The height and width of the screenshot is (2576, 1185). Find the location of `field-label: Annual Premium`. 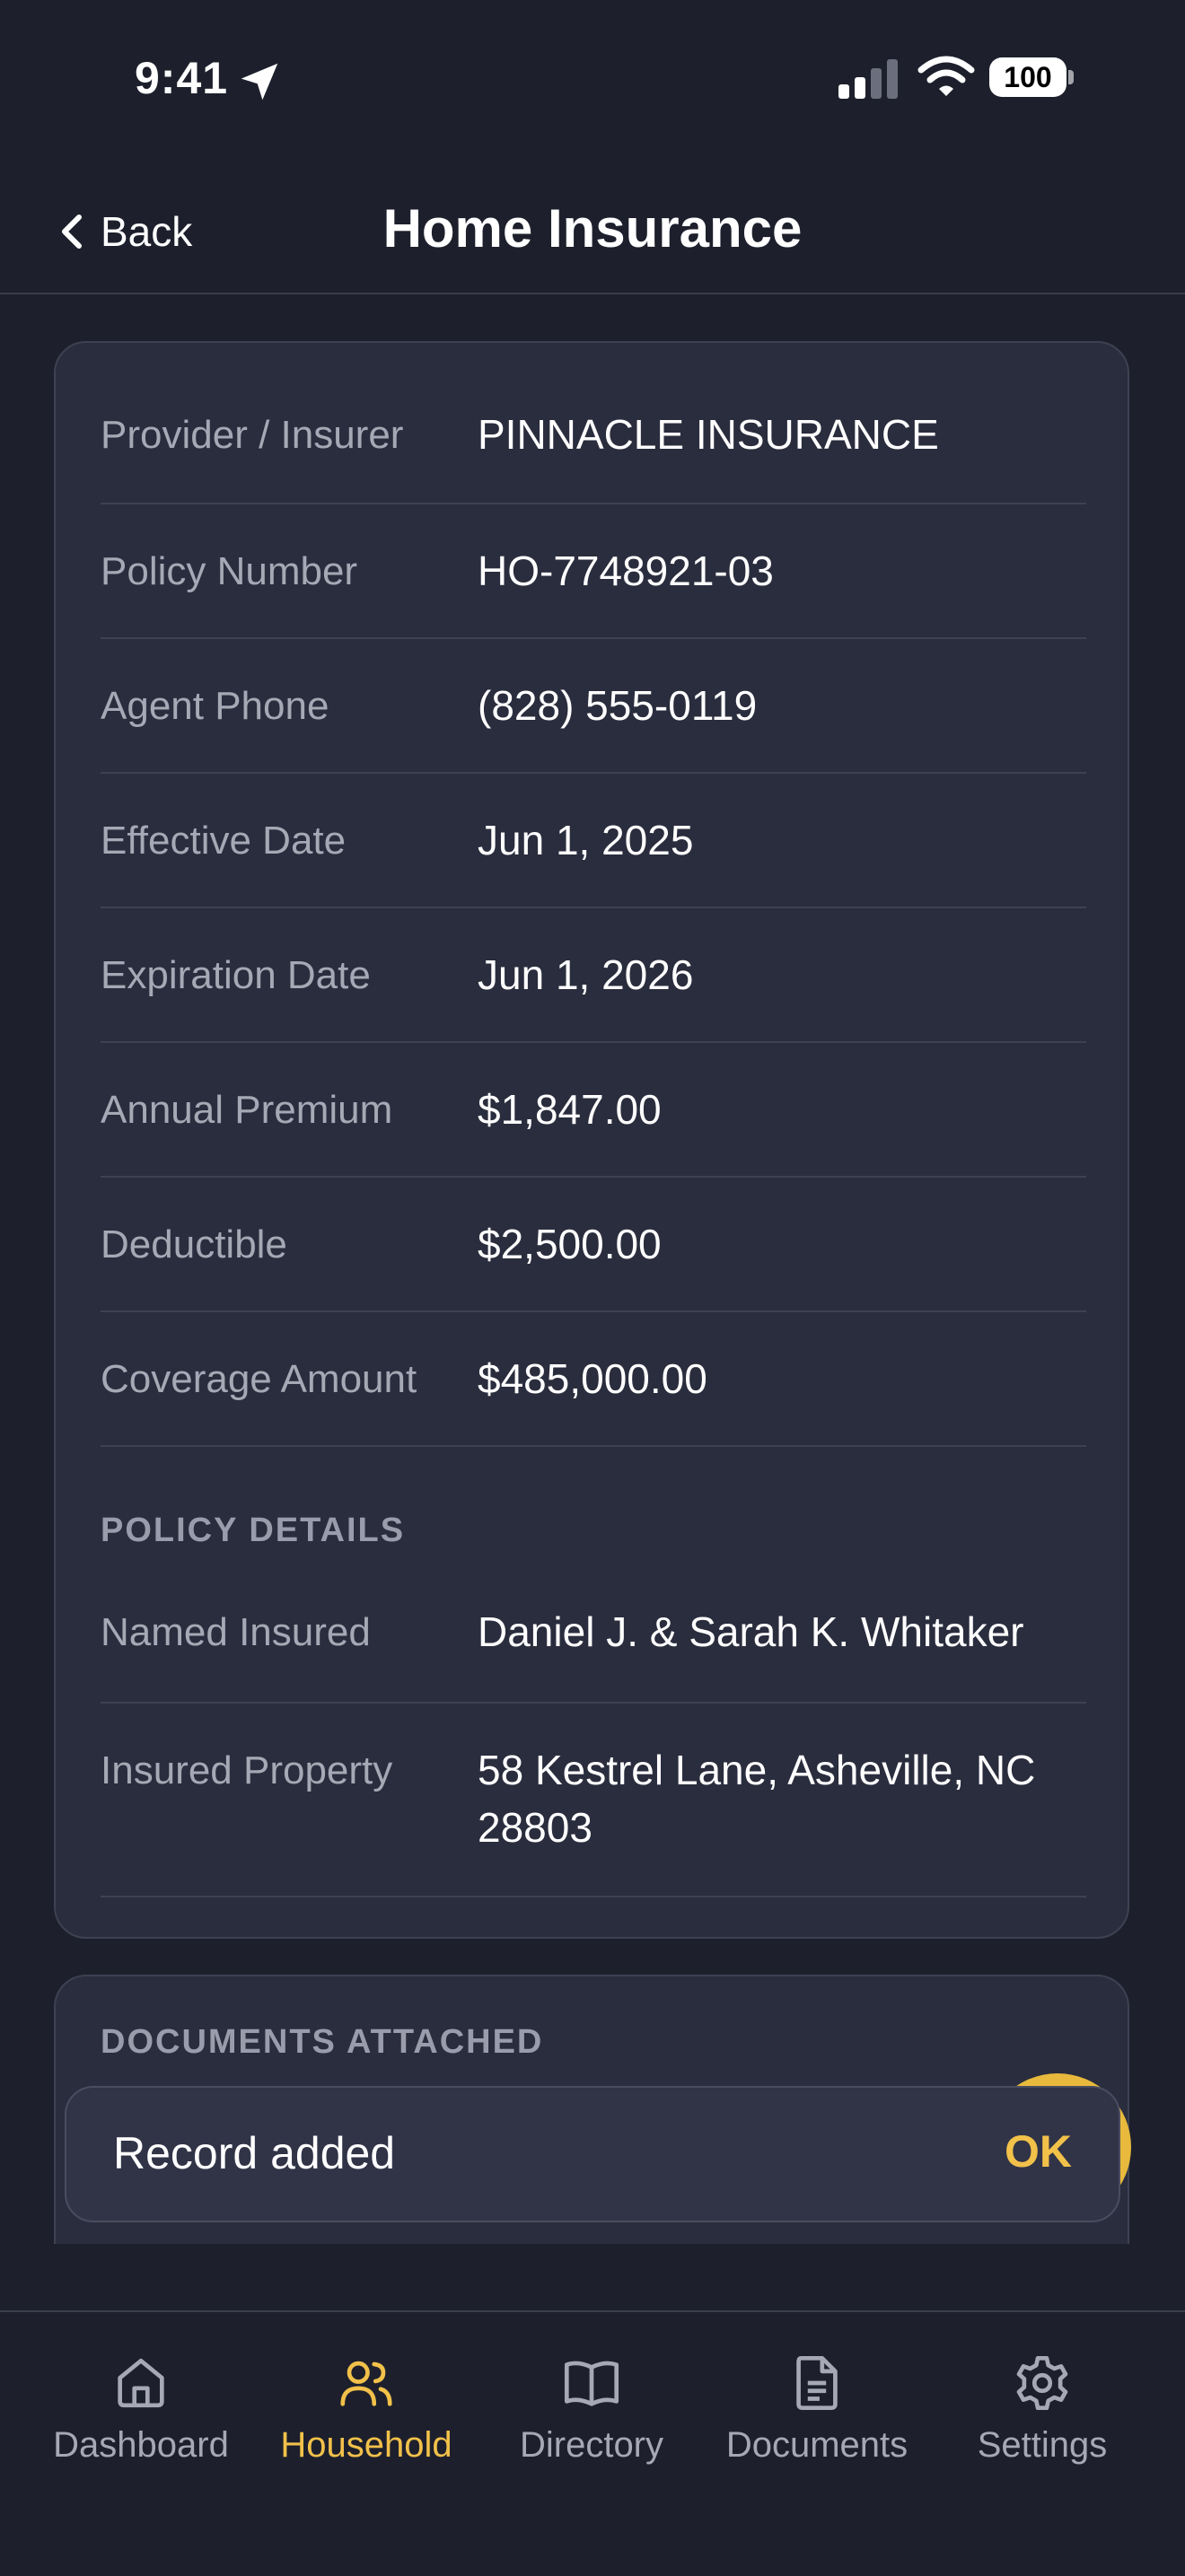

field-label: Annual Premium is located at coordinates (247, 1110).